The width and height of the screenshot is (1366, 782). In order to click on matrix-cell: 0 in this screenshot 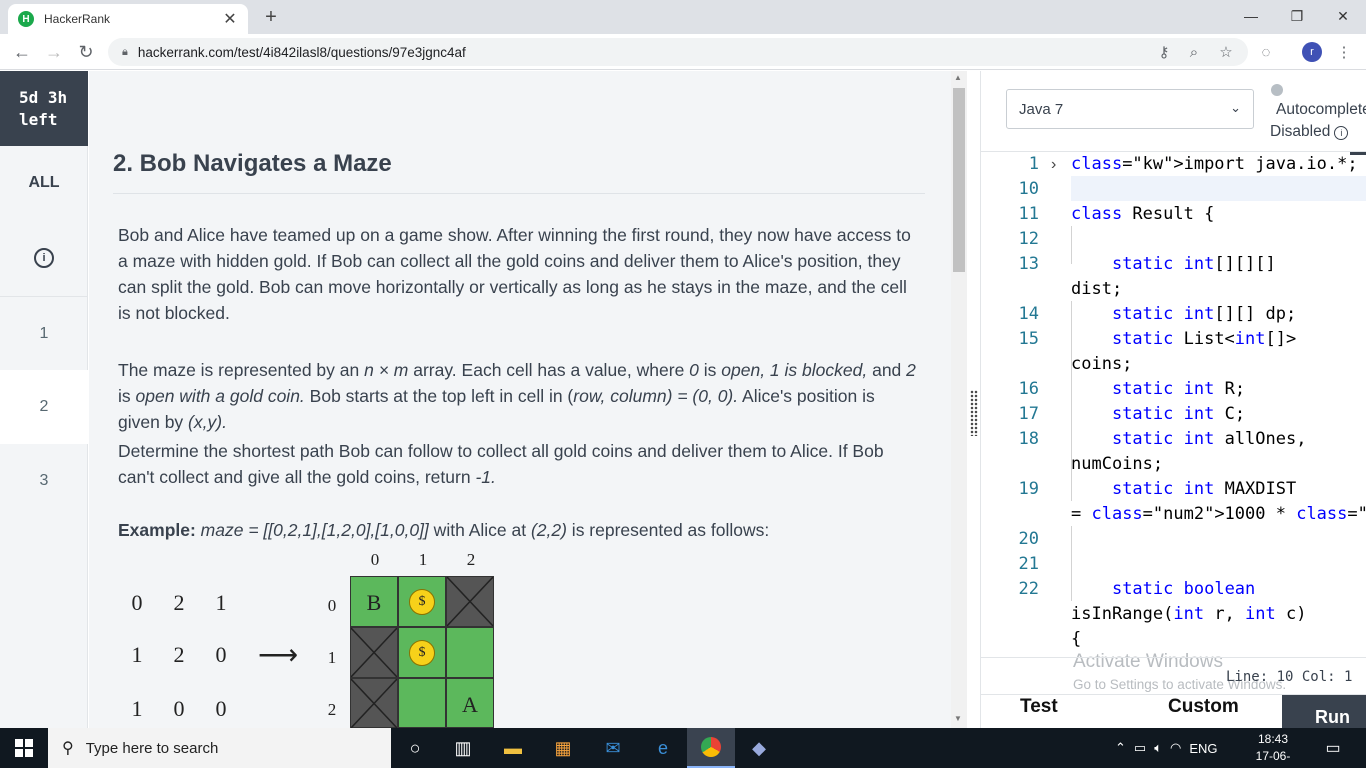, I will do `click(179, 708)`.